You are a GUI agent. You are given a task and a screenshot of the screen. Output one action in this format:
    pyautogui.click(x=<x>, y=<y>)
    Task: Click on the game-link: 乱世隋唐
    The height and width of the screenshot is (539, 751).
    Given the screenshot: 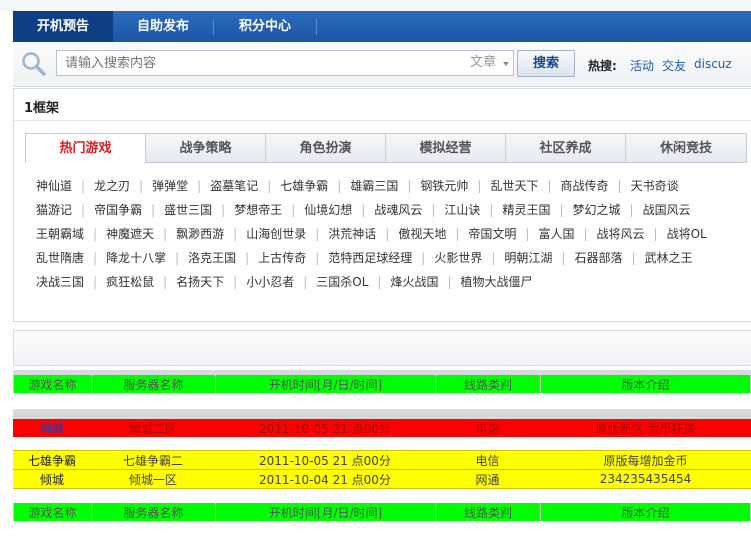 What is the action you would take?
    pyautogui.click(x=60, y=257)
    